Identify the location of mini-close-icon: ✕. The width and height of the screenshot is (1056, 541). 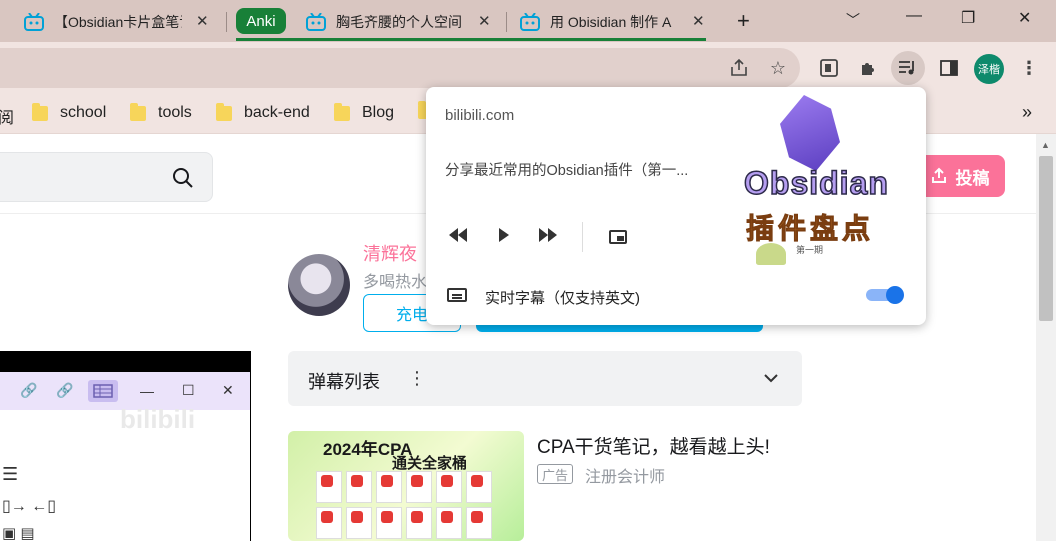
(228, 390).